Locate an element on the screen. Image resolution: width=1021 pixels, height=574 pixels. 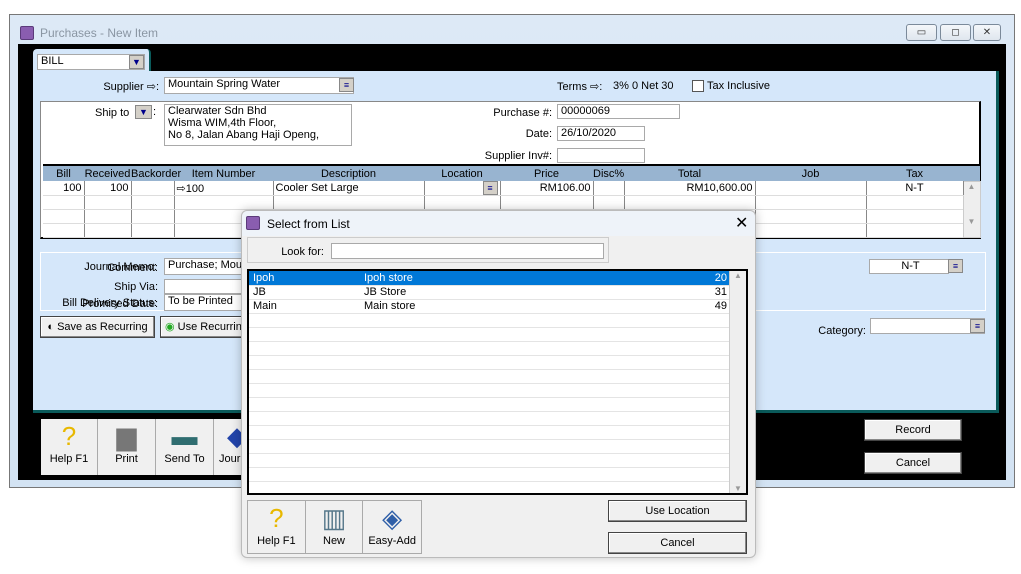
ship-to-label: Ship to is located at coordinates (112, 113).